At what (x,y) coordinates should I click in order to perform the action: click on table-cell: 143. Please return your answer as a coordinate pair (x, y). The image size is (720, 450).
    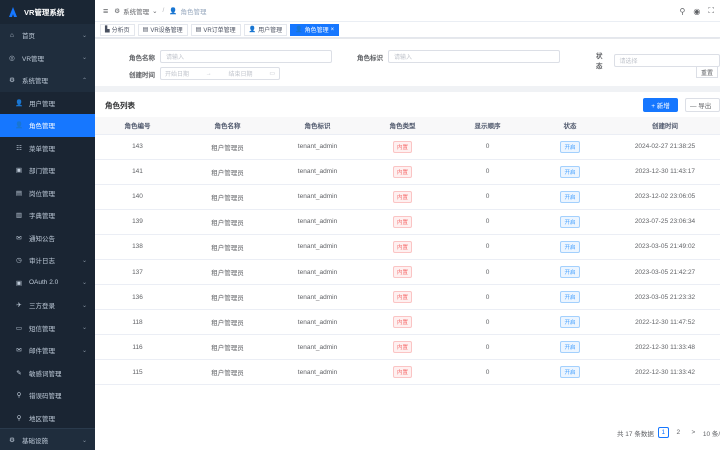
    Looking at the image, I should click on (137, 147).